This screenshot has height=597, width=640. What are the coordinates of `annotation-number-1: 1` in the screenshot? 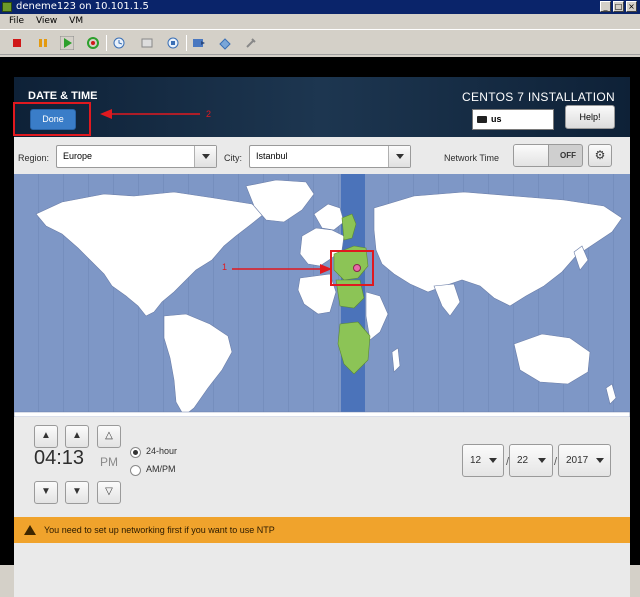 It's located at (225, 267).